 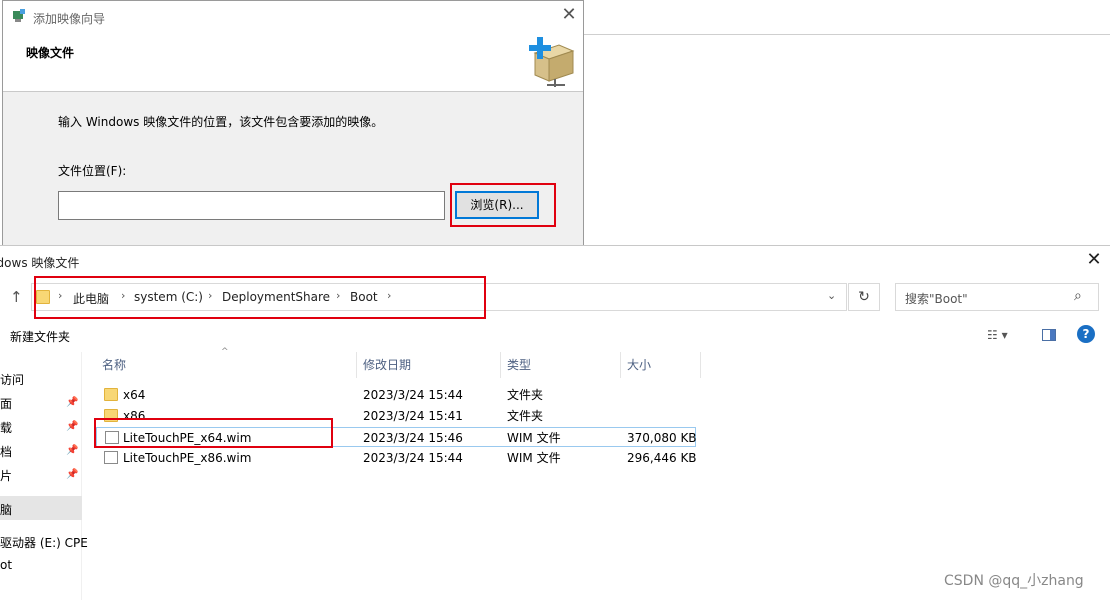 I want to click on file-date: 2023/3/24 15:41, so click(x=413, y=416).